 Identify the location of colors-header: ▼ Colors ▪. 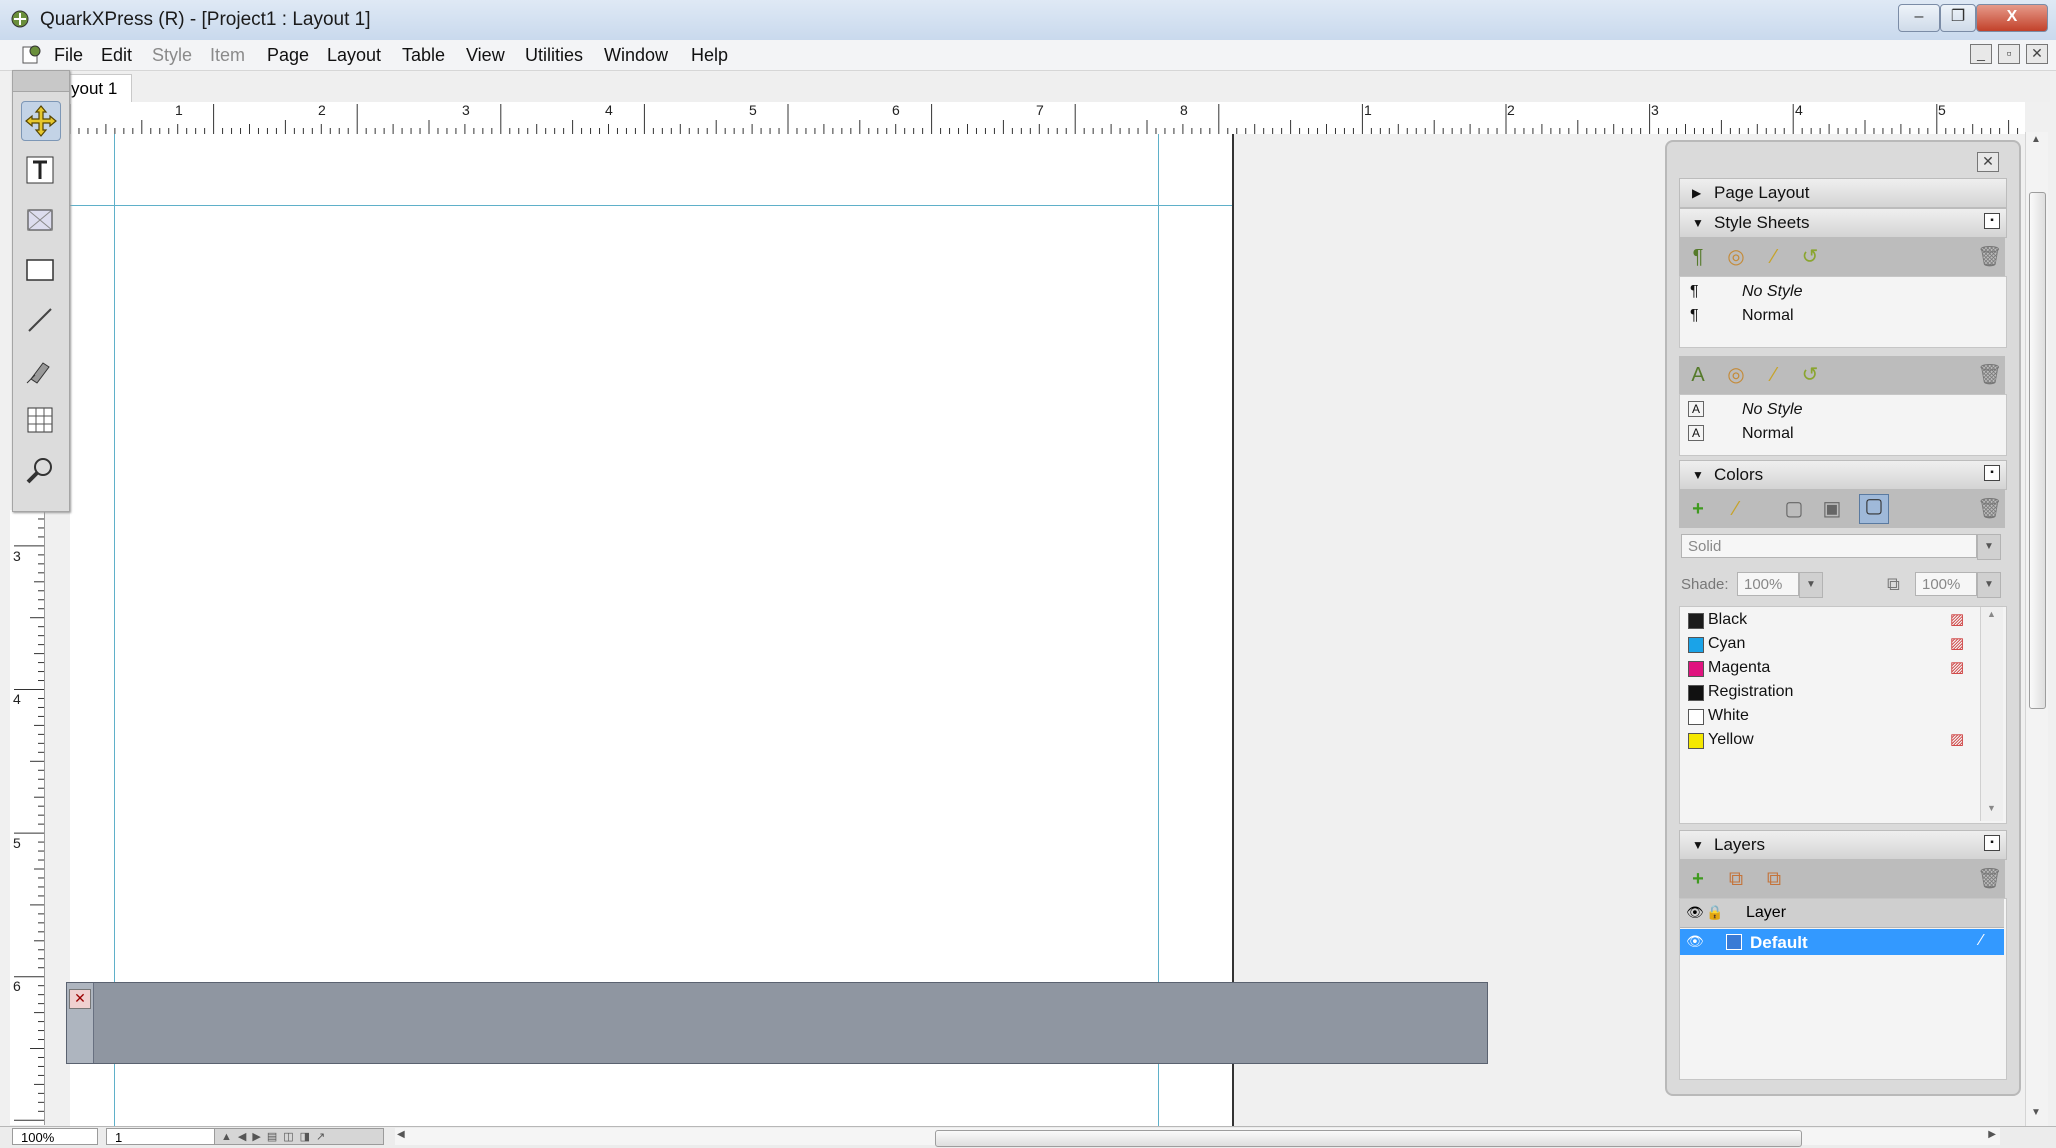
(1843, 475).